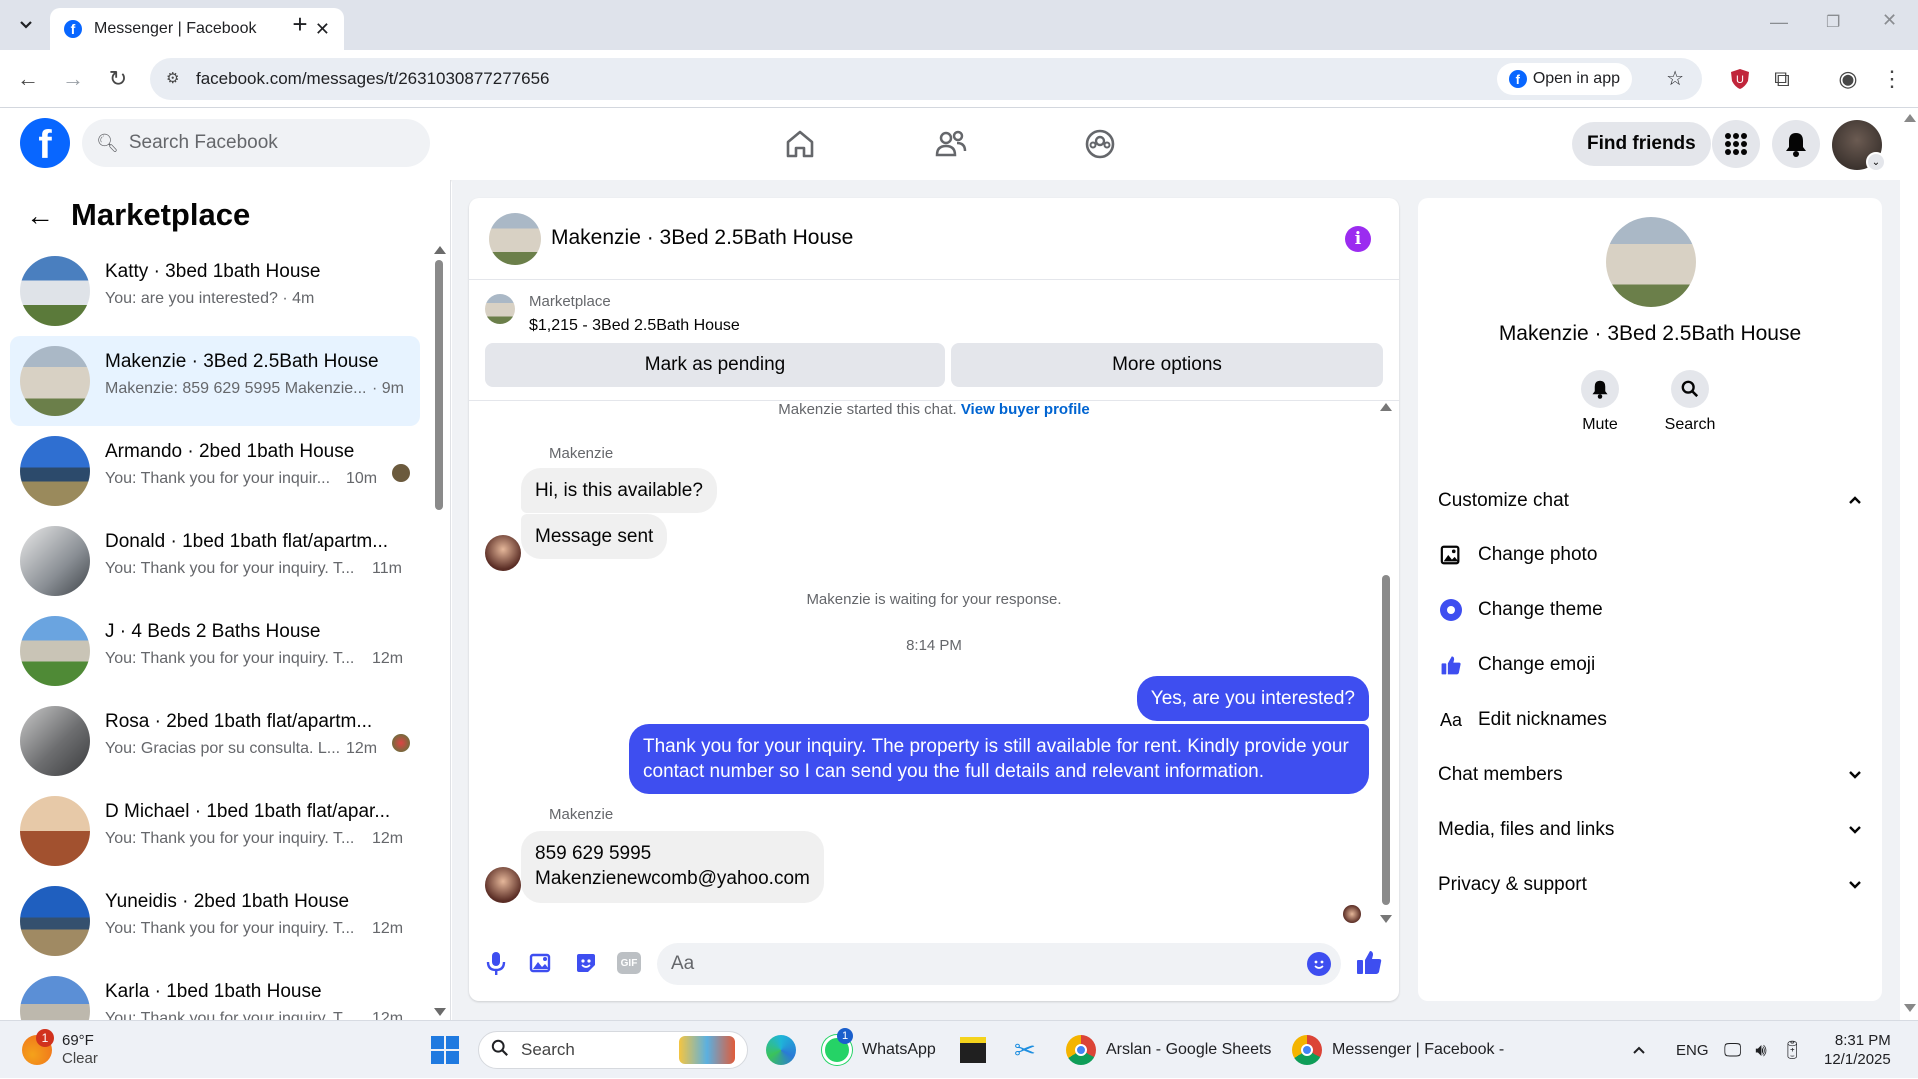 The image size is (1918, 1079). What do you see at coordinates (1796, 144) in the screenshot?
I see `notifications-bell-icon` at bounding box center [1796, 144].